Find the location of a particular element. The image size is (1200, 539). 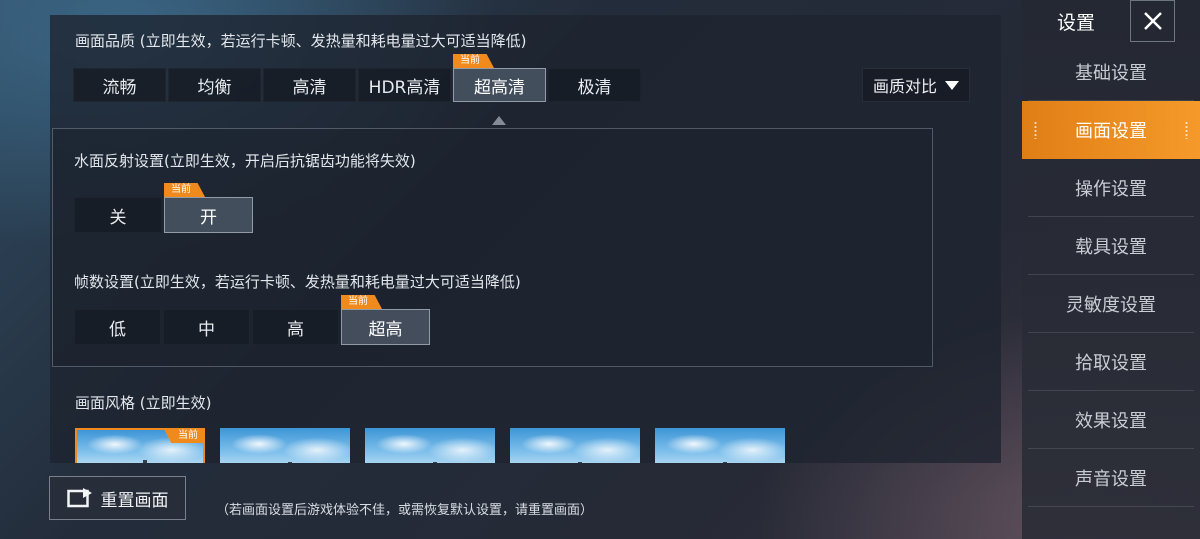

quality-option-uhd: 当前 超高清 is located at coordinates (499, 78).